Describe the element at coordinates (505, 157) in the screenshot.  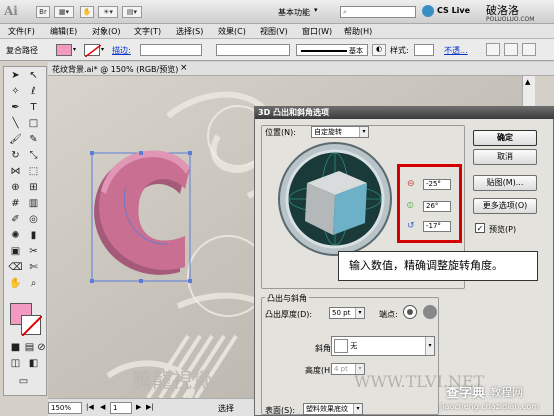
I see `cancel-button: 取消` at that location.